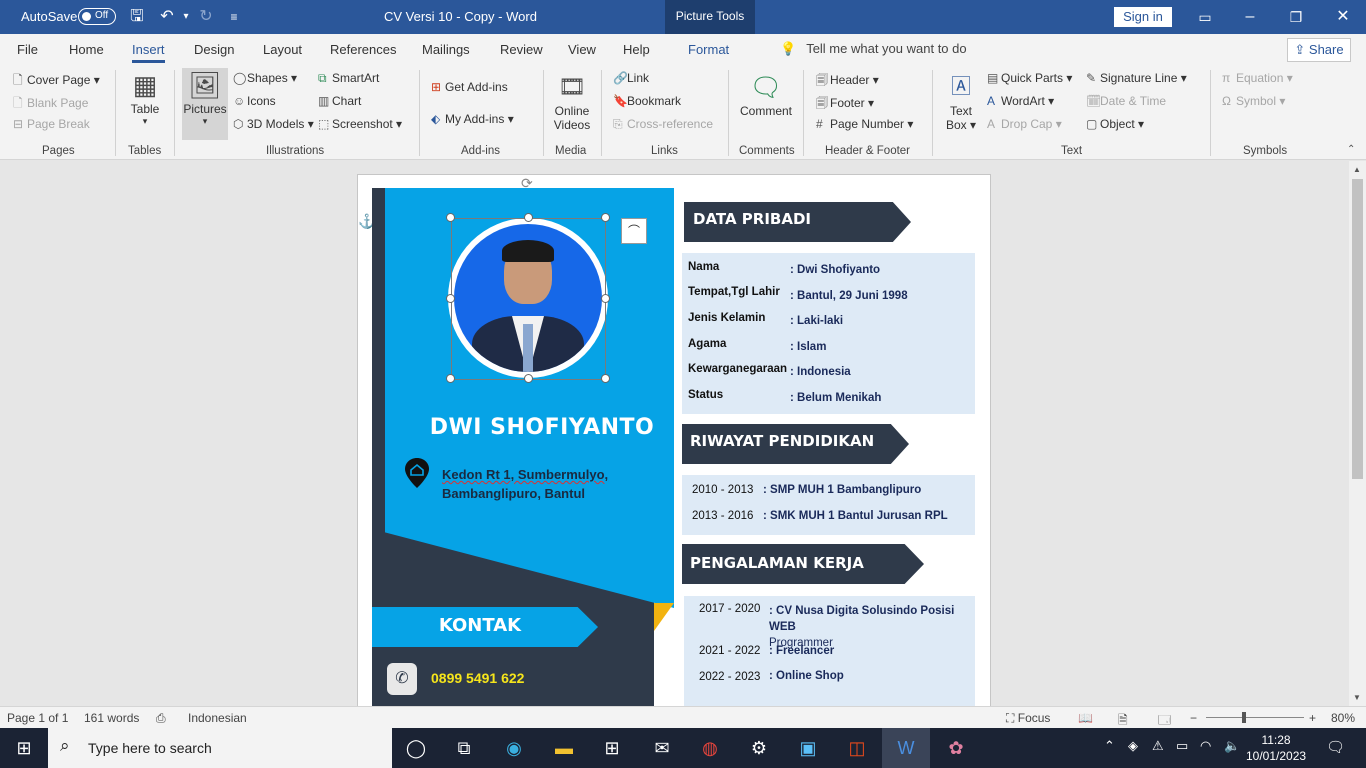 This screenshot has width=1366, height=768. Describe the element at coordinates (759, 748) in the screenshot. I see `settings-icon: ⚙` at that location.